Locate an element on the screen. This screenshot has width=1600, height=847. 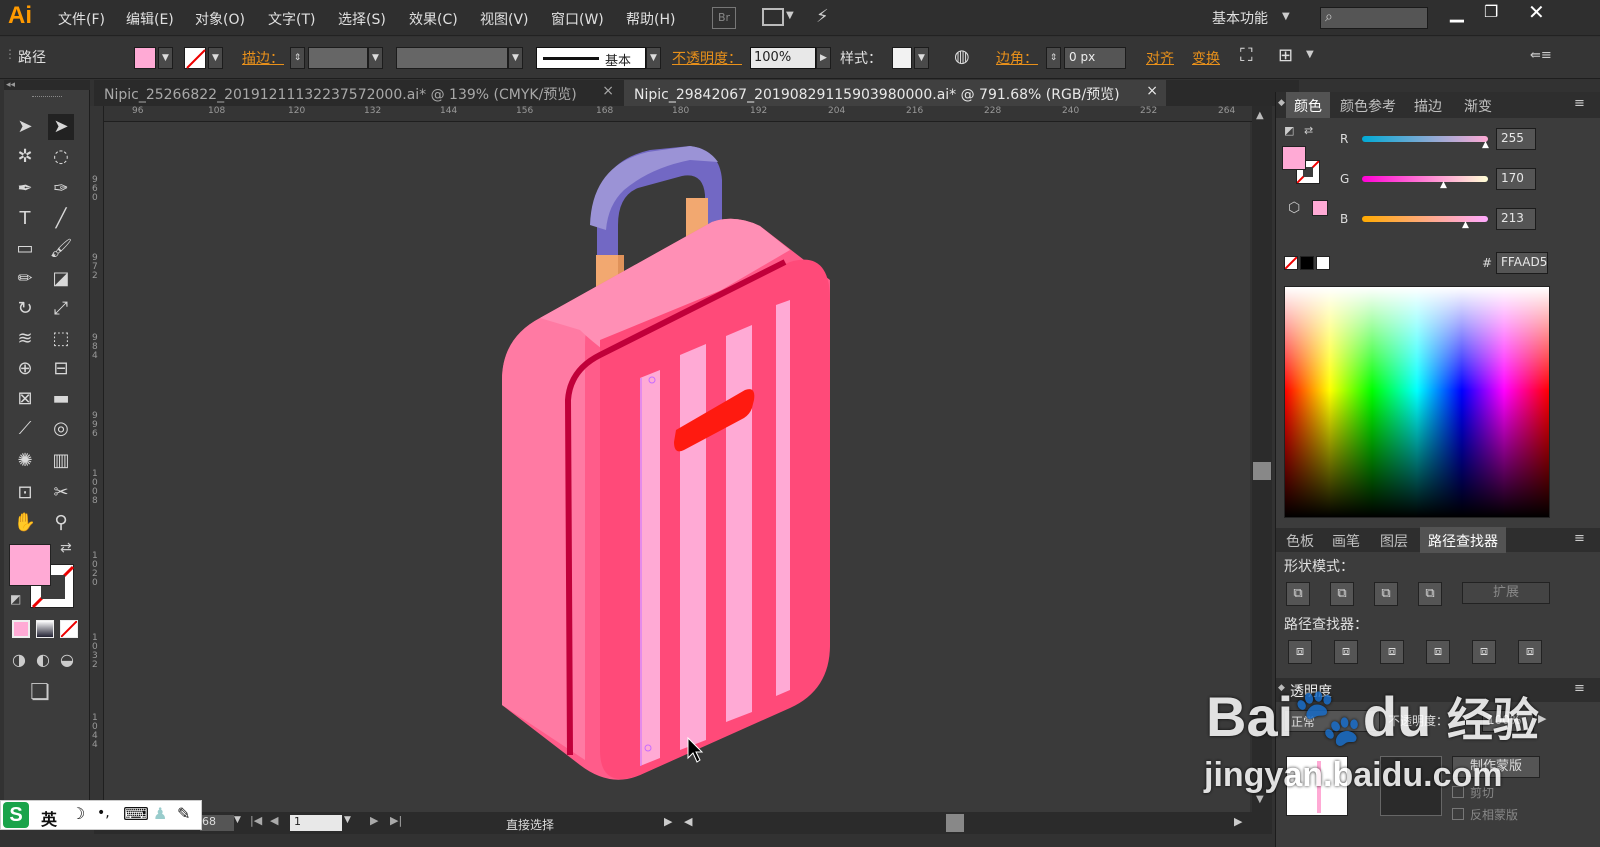
column-graph-tool-icon: ▥ is located at coordinates (61, 461).